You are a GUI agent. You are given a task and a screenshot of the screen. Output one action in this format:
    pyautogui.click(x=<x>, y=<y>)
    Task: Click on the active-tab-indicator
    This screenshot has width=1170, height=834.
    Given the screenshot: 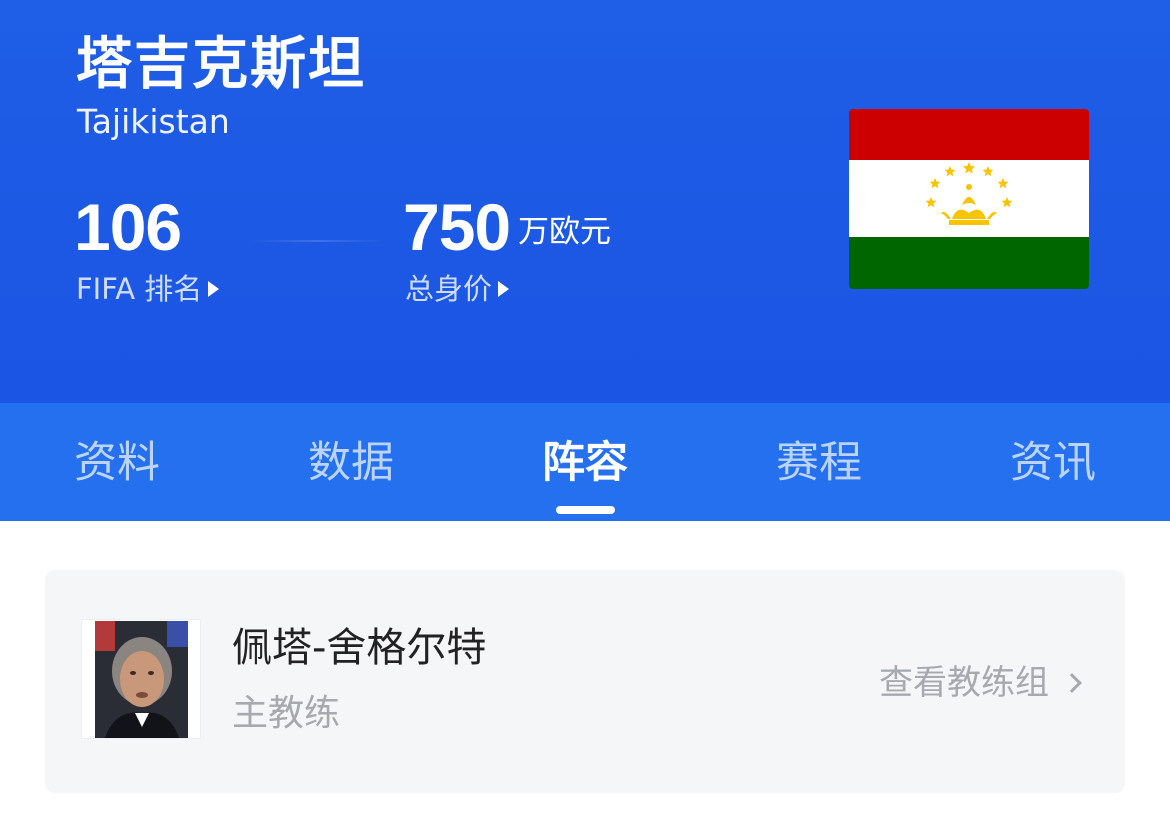 What is the action you would take?
    pyautogui.click(x=585, y=510)
    